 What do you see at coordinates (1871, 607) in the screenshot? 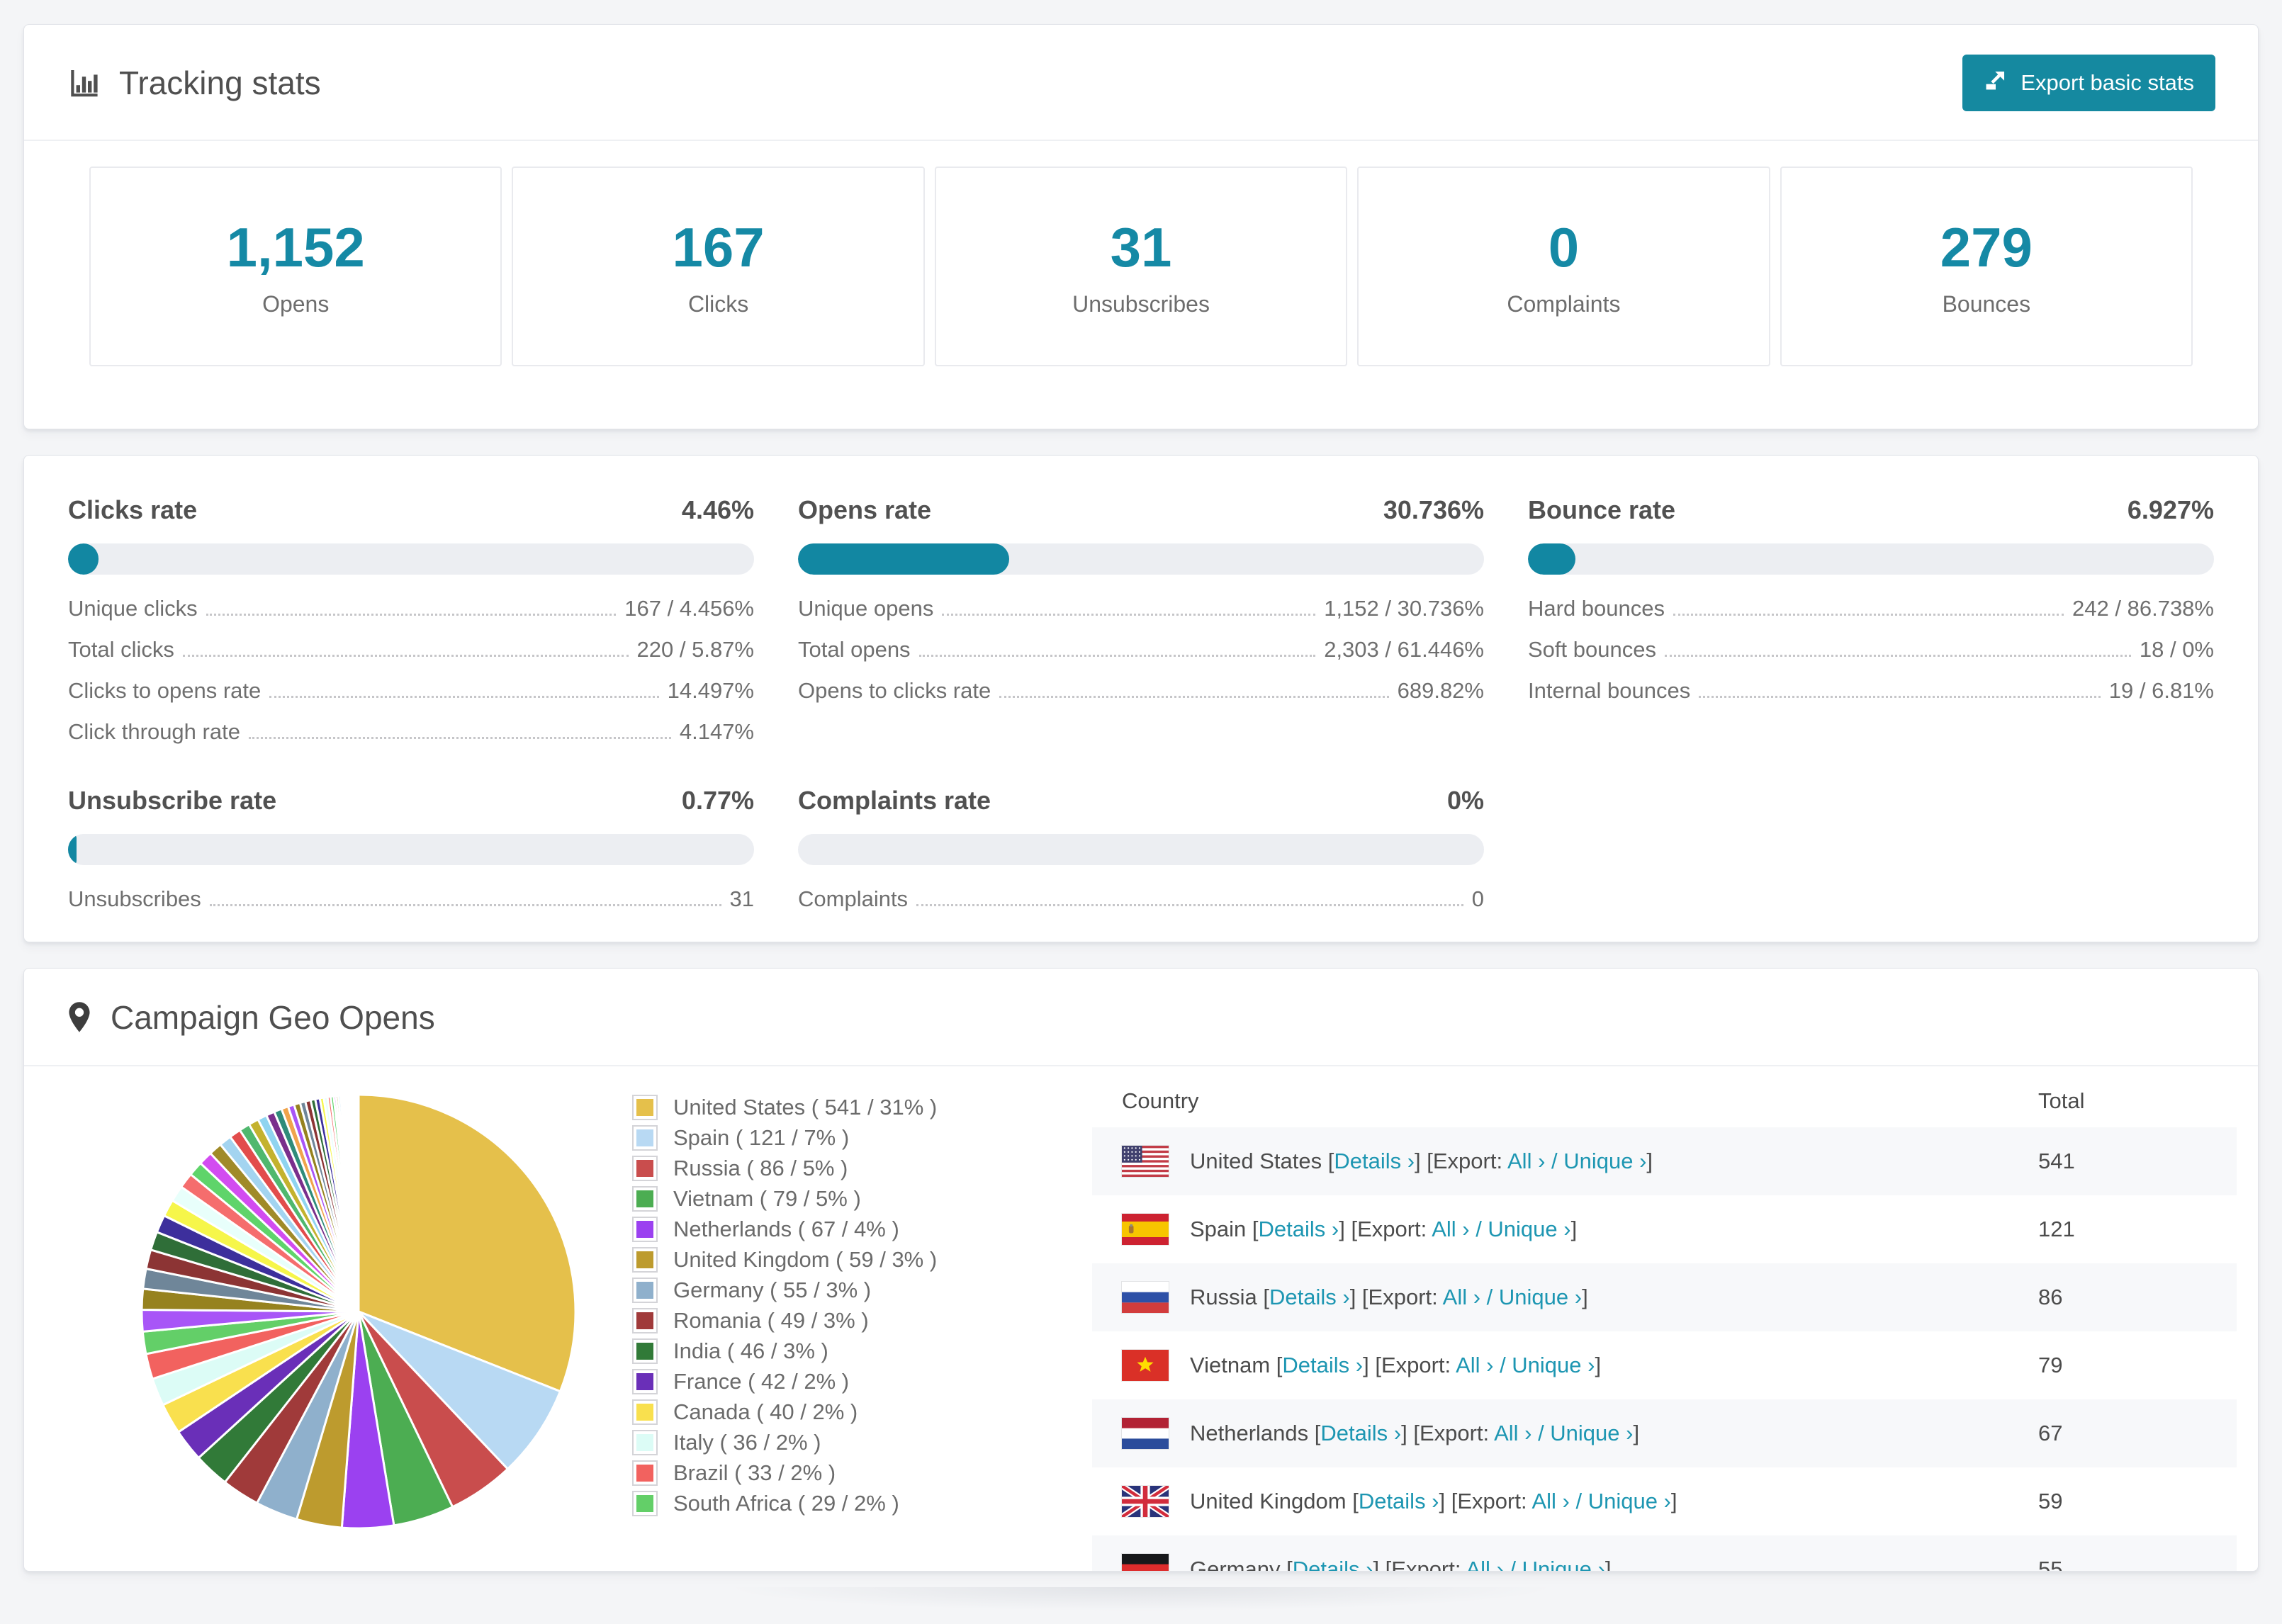
I see `rate-row: Hard bounces 242 / 86.738%` at bounding box center [1871, 607].